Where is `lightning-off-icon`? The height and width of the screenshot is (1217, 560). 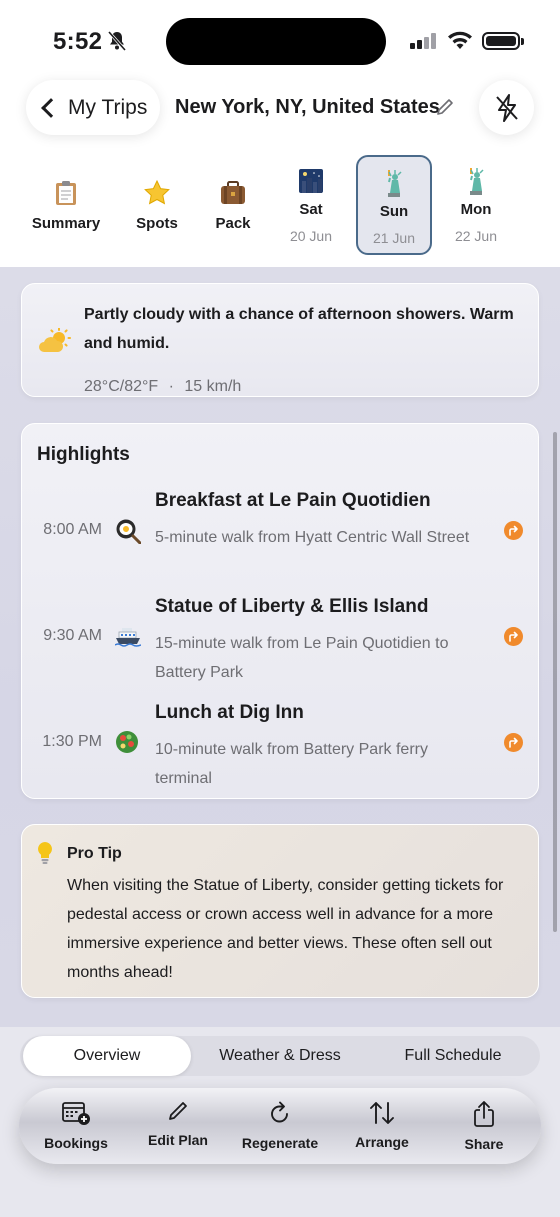 lightning-off-icon is located at coordinates (506, 107).